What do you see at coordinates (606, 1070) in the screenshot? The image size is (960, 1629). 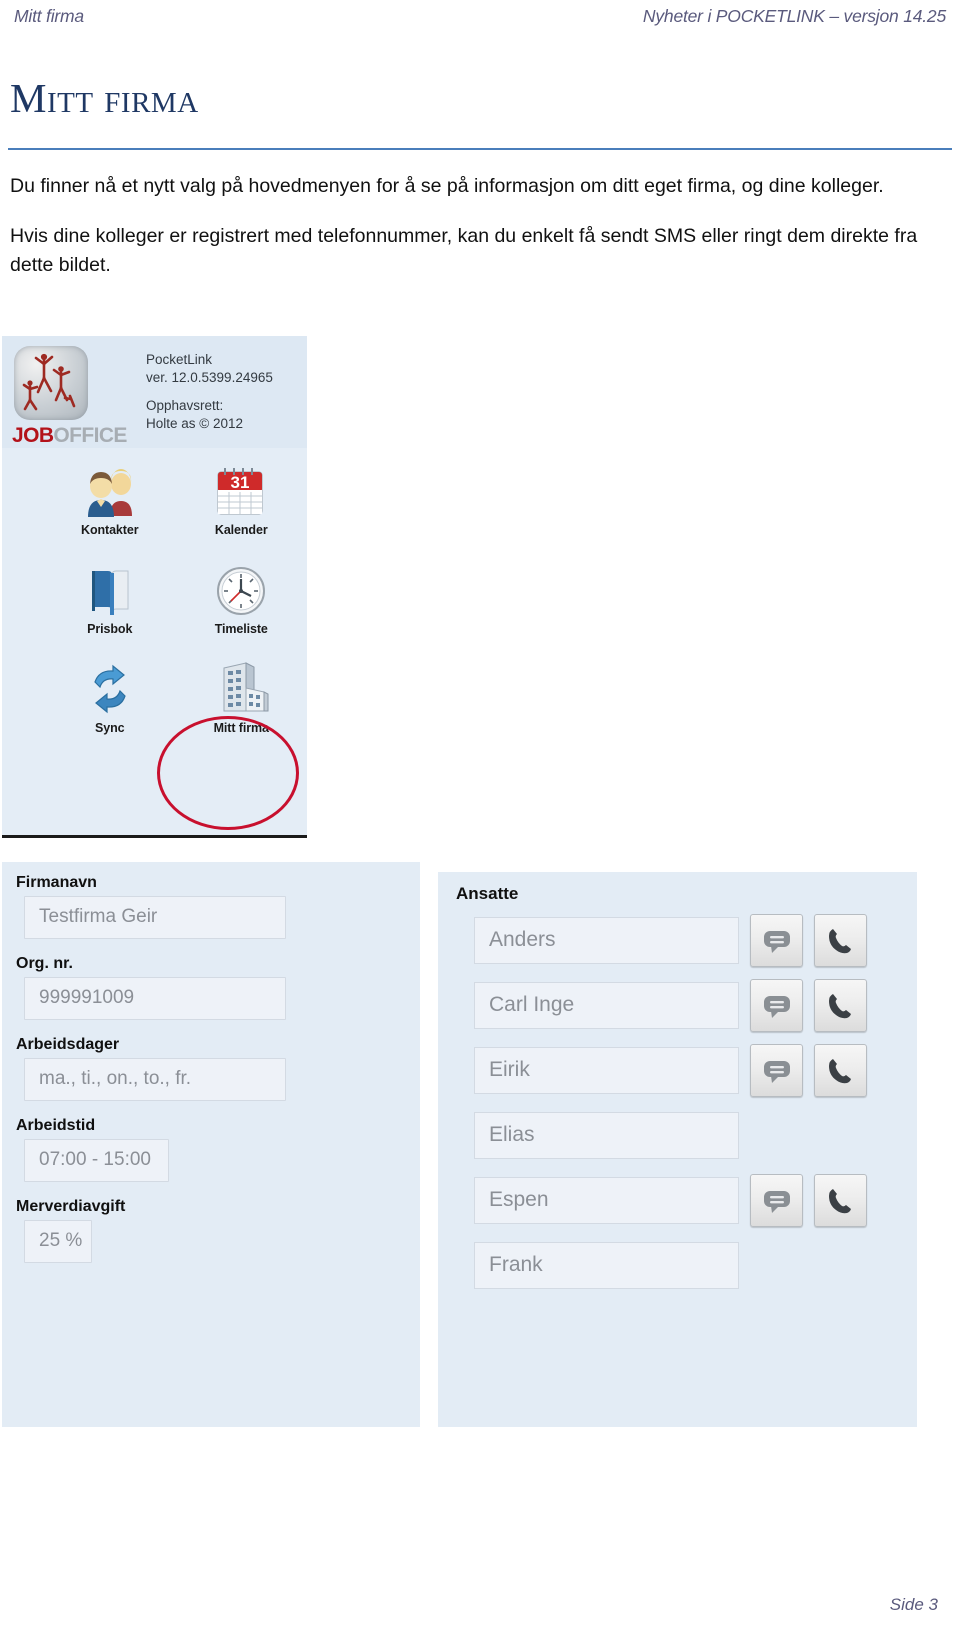 I see `employee-name-field: Eirik` at bounding box center [606, 1070].